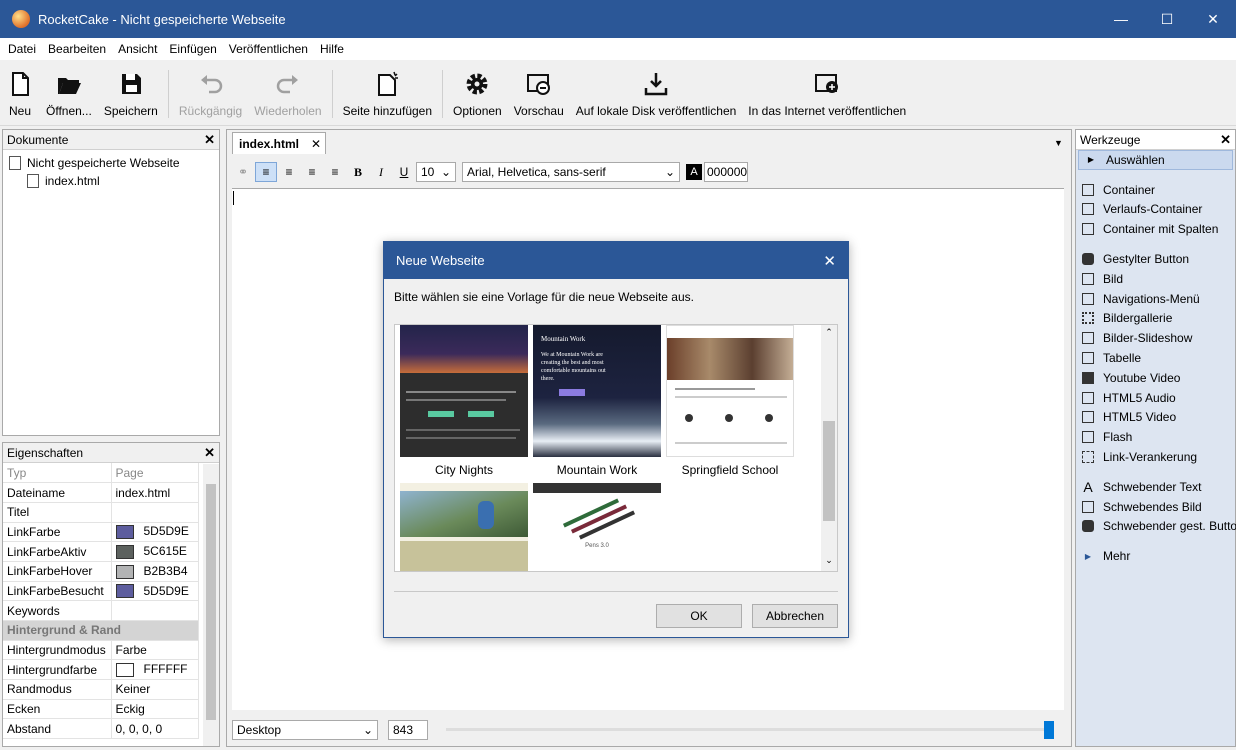 This screenshot has height=750, width=1236. What do you see at coordinates (1155, 299) in the screenshot?
I see `tool-navigations-menue: Navigations-Menü` at bounding box center [1155, 299].